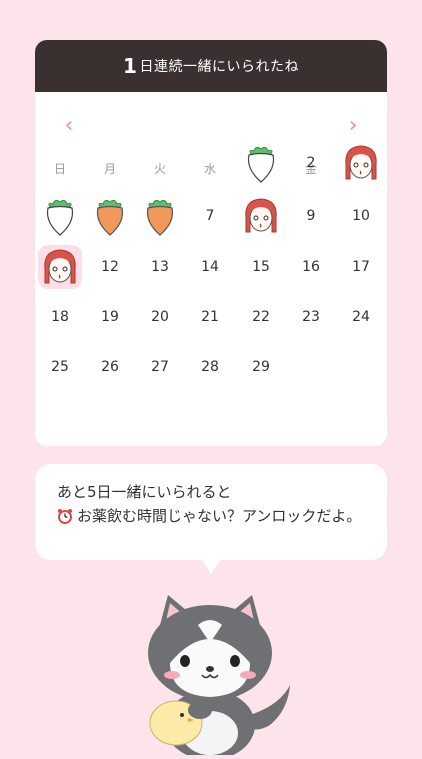  What do you see at coordinates (361, 216) in the screenshot?
I see `calendar-day: 10` at bounding box center [361, 216].